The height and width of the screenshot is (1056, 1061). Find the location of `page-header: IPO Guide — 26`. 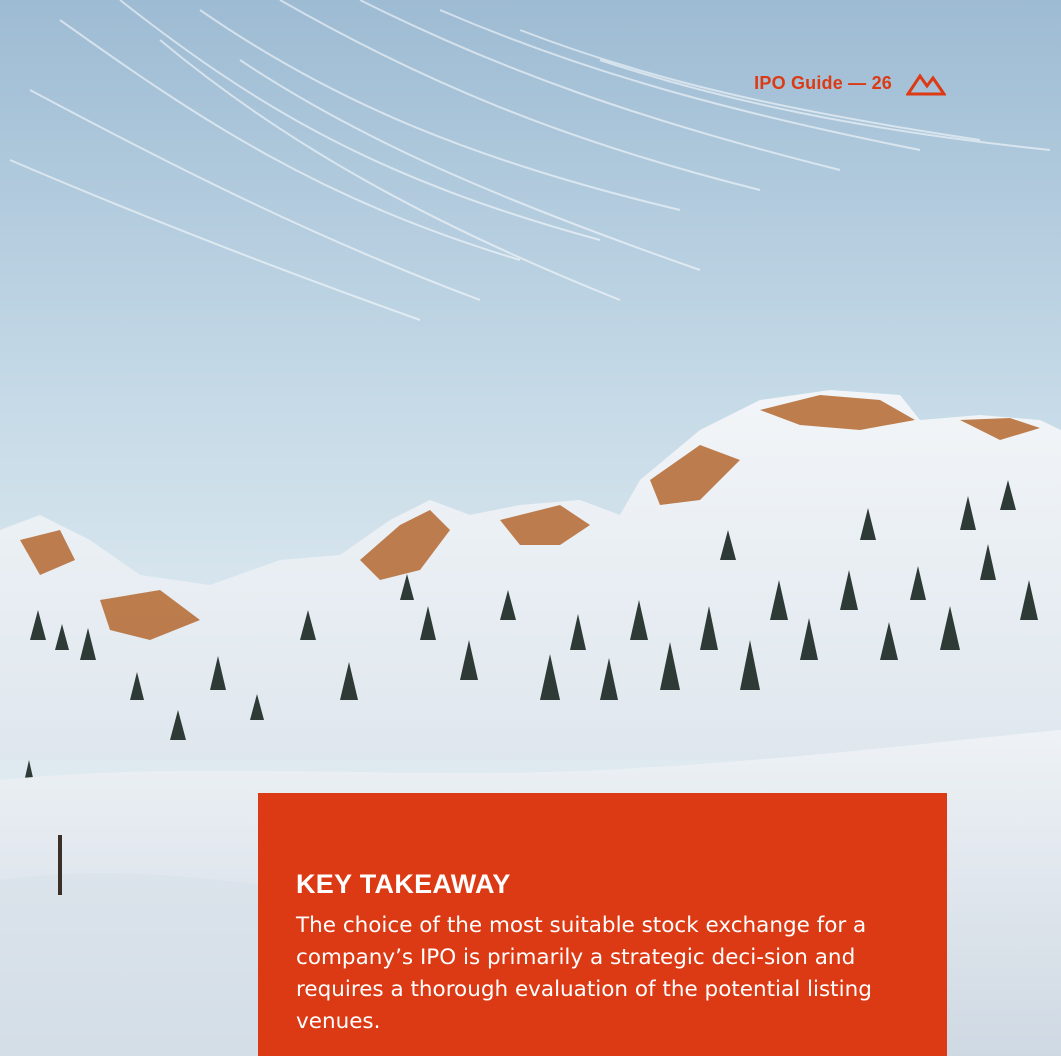

page-header: IPO Guide — 26 is located at coordinates (850, 83).